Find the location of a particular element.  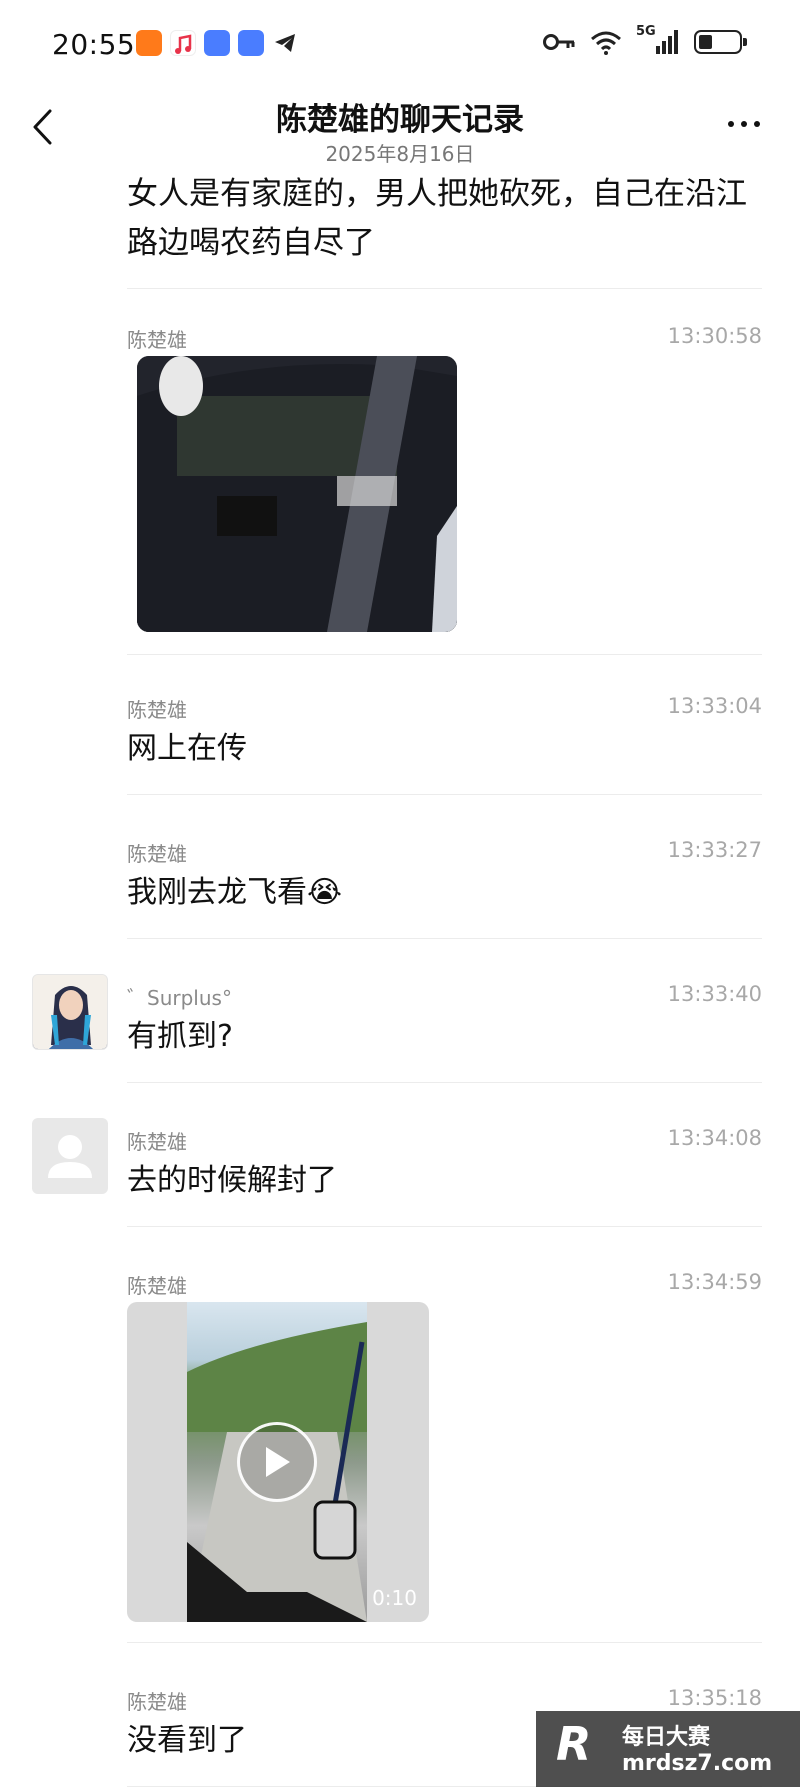

message-item: ゛Surplus° 13:33:40 有抓到? is located at coordinates (400, 1028).